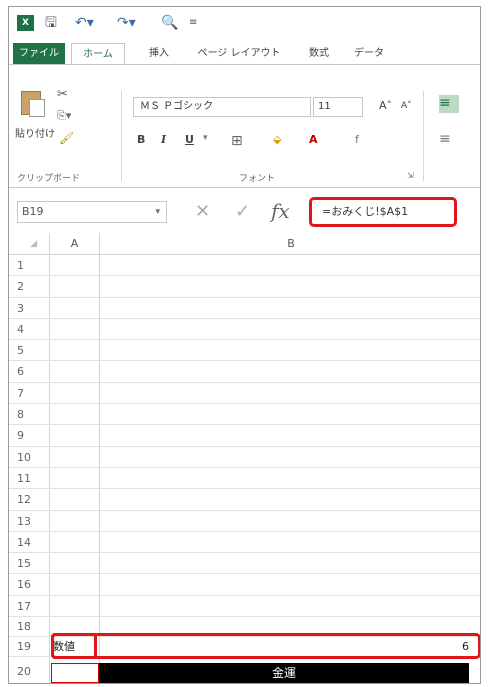  I want to click on grid-row: 4, so click(244, 330).